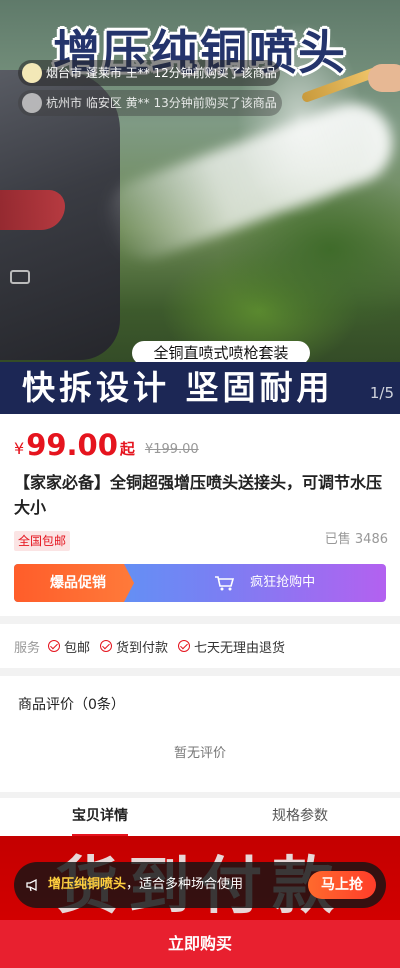  Describe the element at coordinates (200, 944) in the screenshot. I see `buy-now-button: 立即购买` at that location.